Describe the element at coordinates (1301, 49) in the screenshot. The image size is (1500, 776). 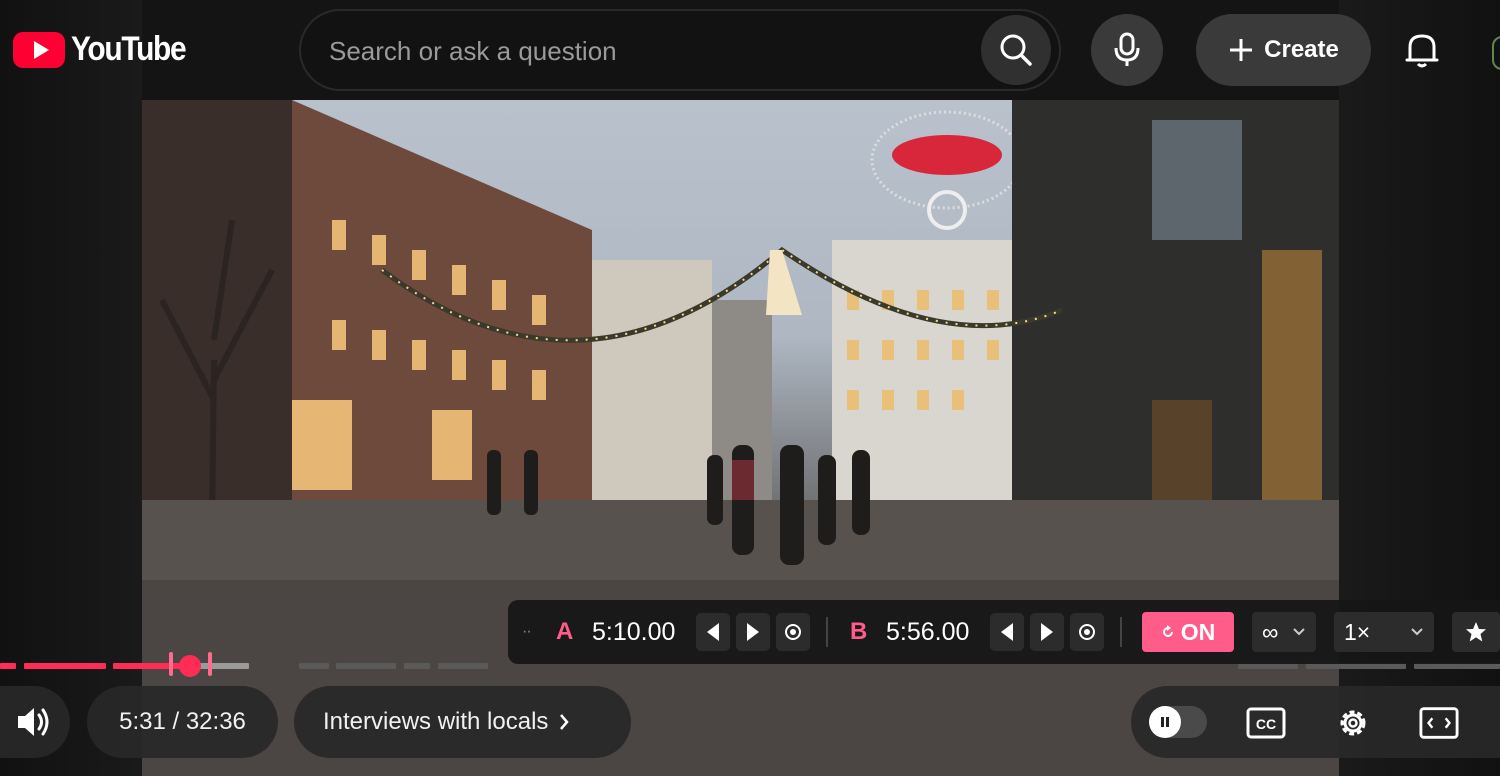
I see `create-label: Create` at that location.